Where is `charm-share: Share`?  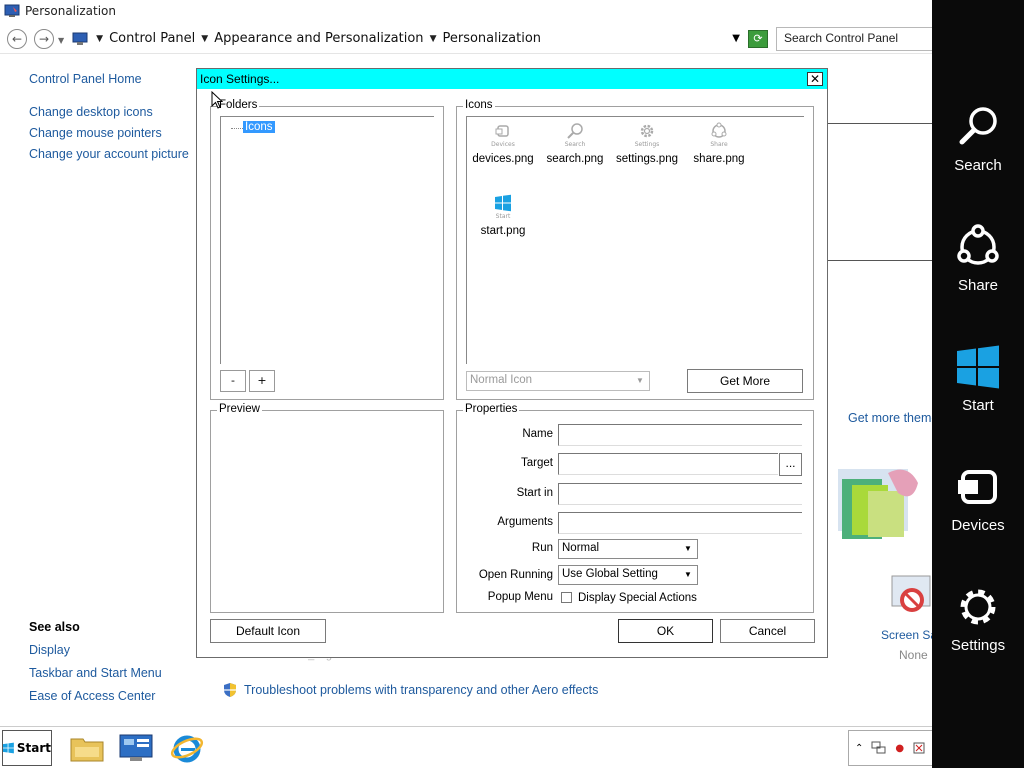
charm-share: Share is located at coordinates (978, 259).